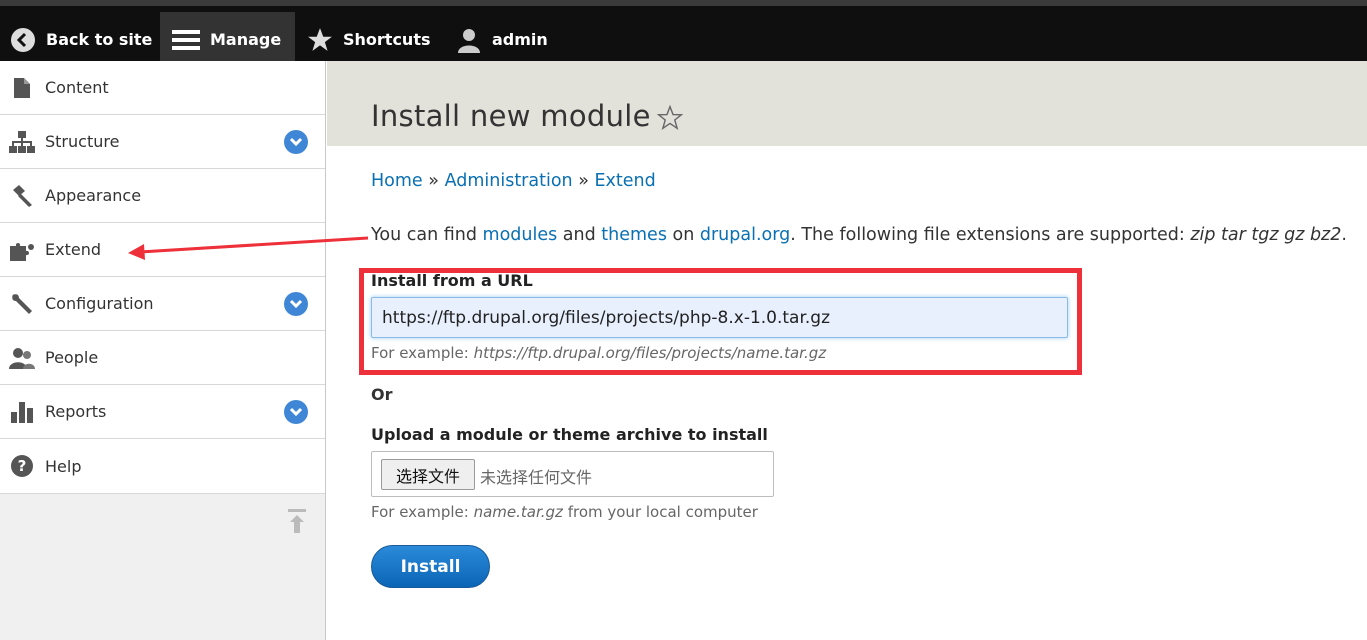 The height and width of the screenshot is (640, 1367). I want to click on star-icon, so click(320, 40).